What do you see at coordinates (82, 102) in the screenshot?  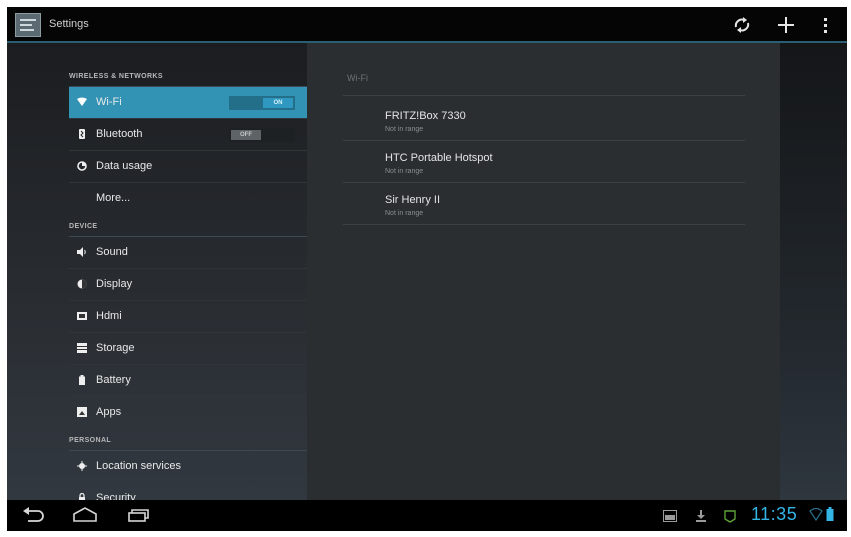 I see `wifi-icon` at bounding box center [82, 102].